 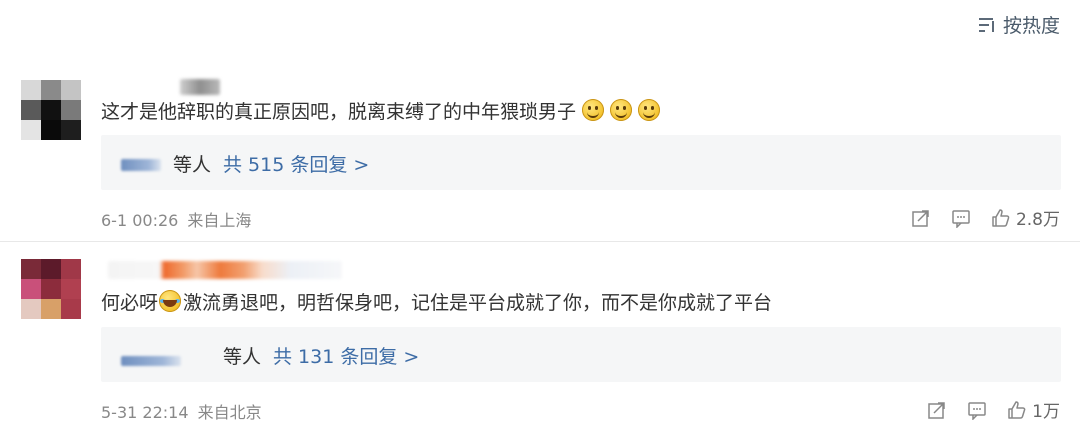 I want to click on comment-time: 6-1 00:26, so click(x=140, y=220).